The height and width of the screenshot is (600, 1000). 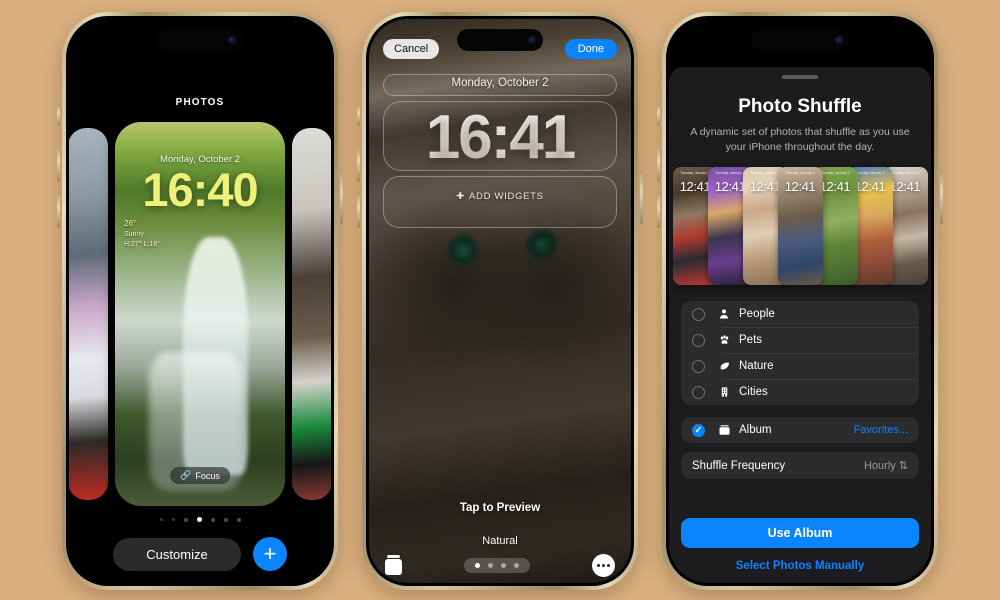 I want to click on carousel-page-dots, so click(x=200, y=519).